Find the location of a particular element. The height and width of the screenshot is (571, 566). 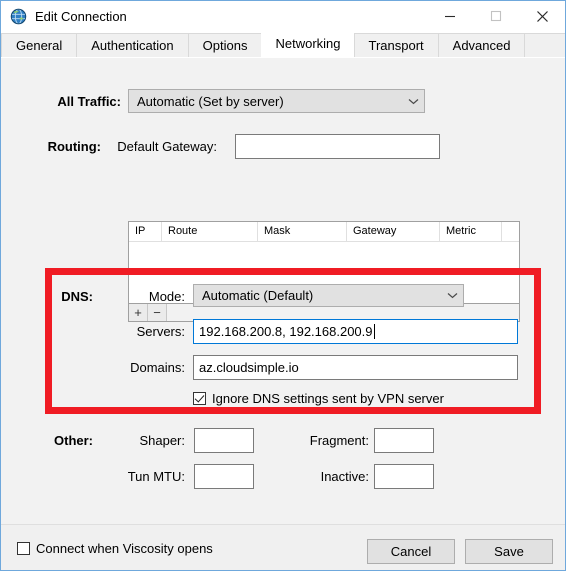

other-label: Other: is located at coordinates (73, 440).